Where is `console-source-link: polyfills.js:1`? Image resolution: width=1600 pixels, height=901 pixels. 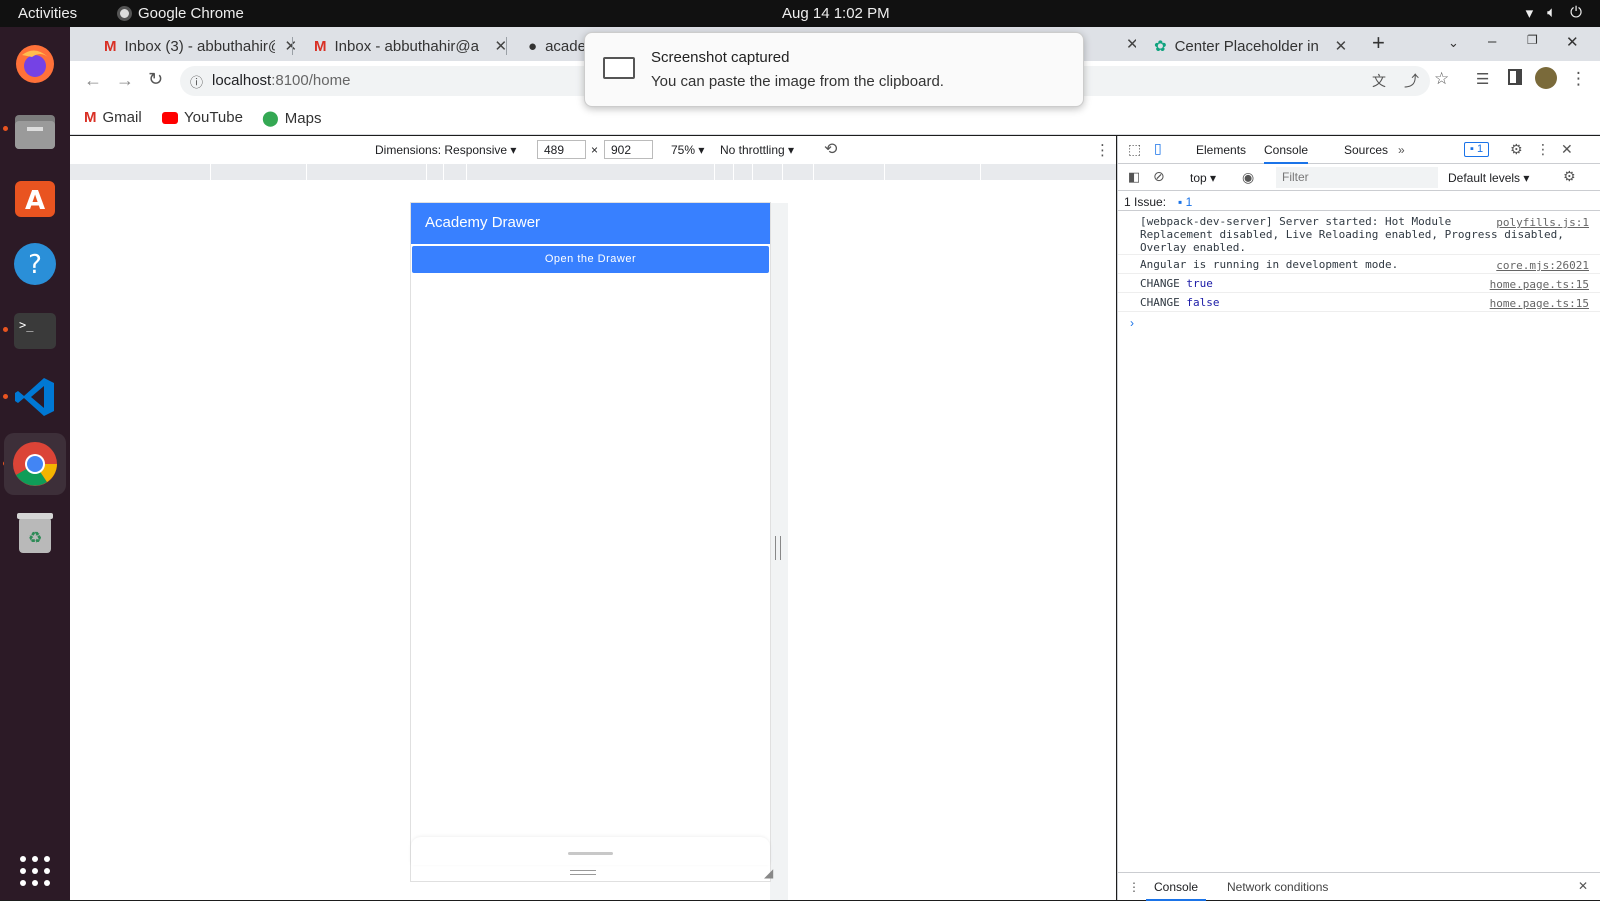 console-source-link: polyfills.js:1 is located at coordinates (1542, 222).